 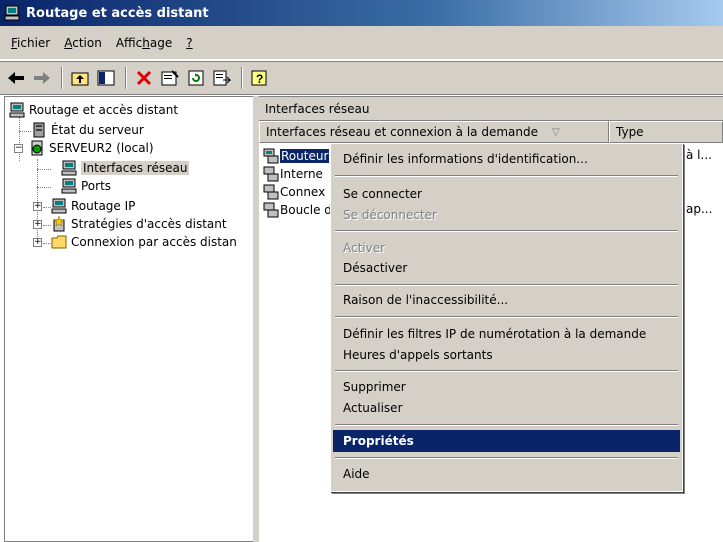 I want to click on up-button, so click(x=80, y=78).